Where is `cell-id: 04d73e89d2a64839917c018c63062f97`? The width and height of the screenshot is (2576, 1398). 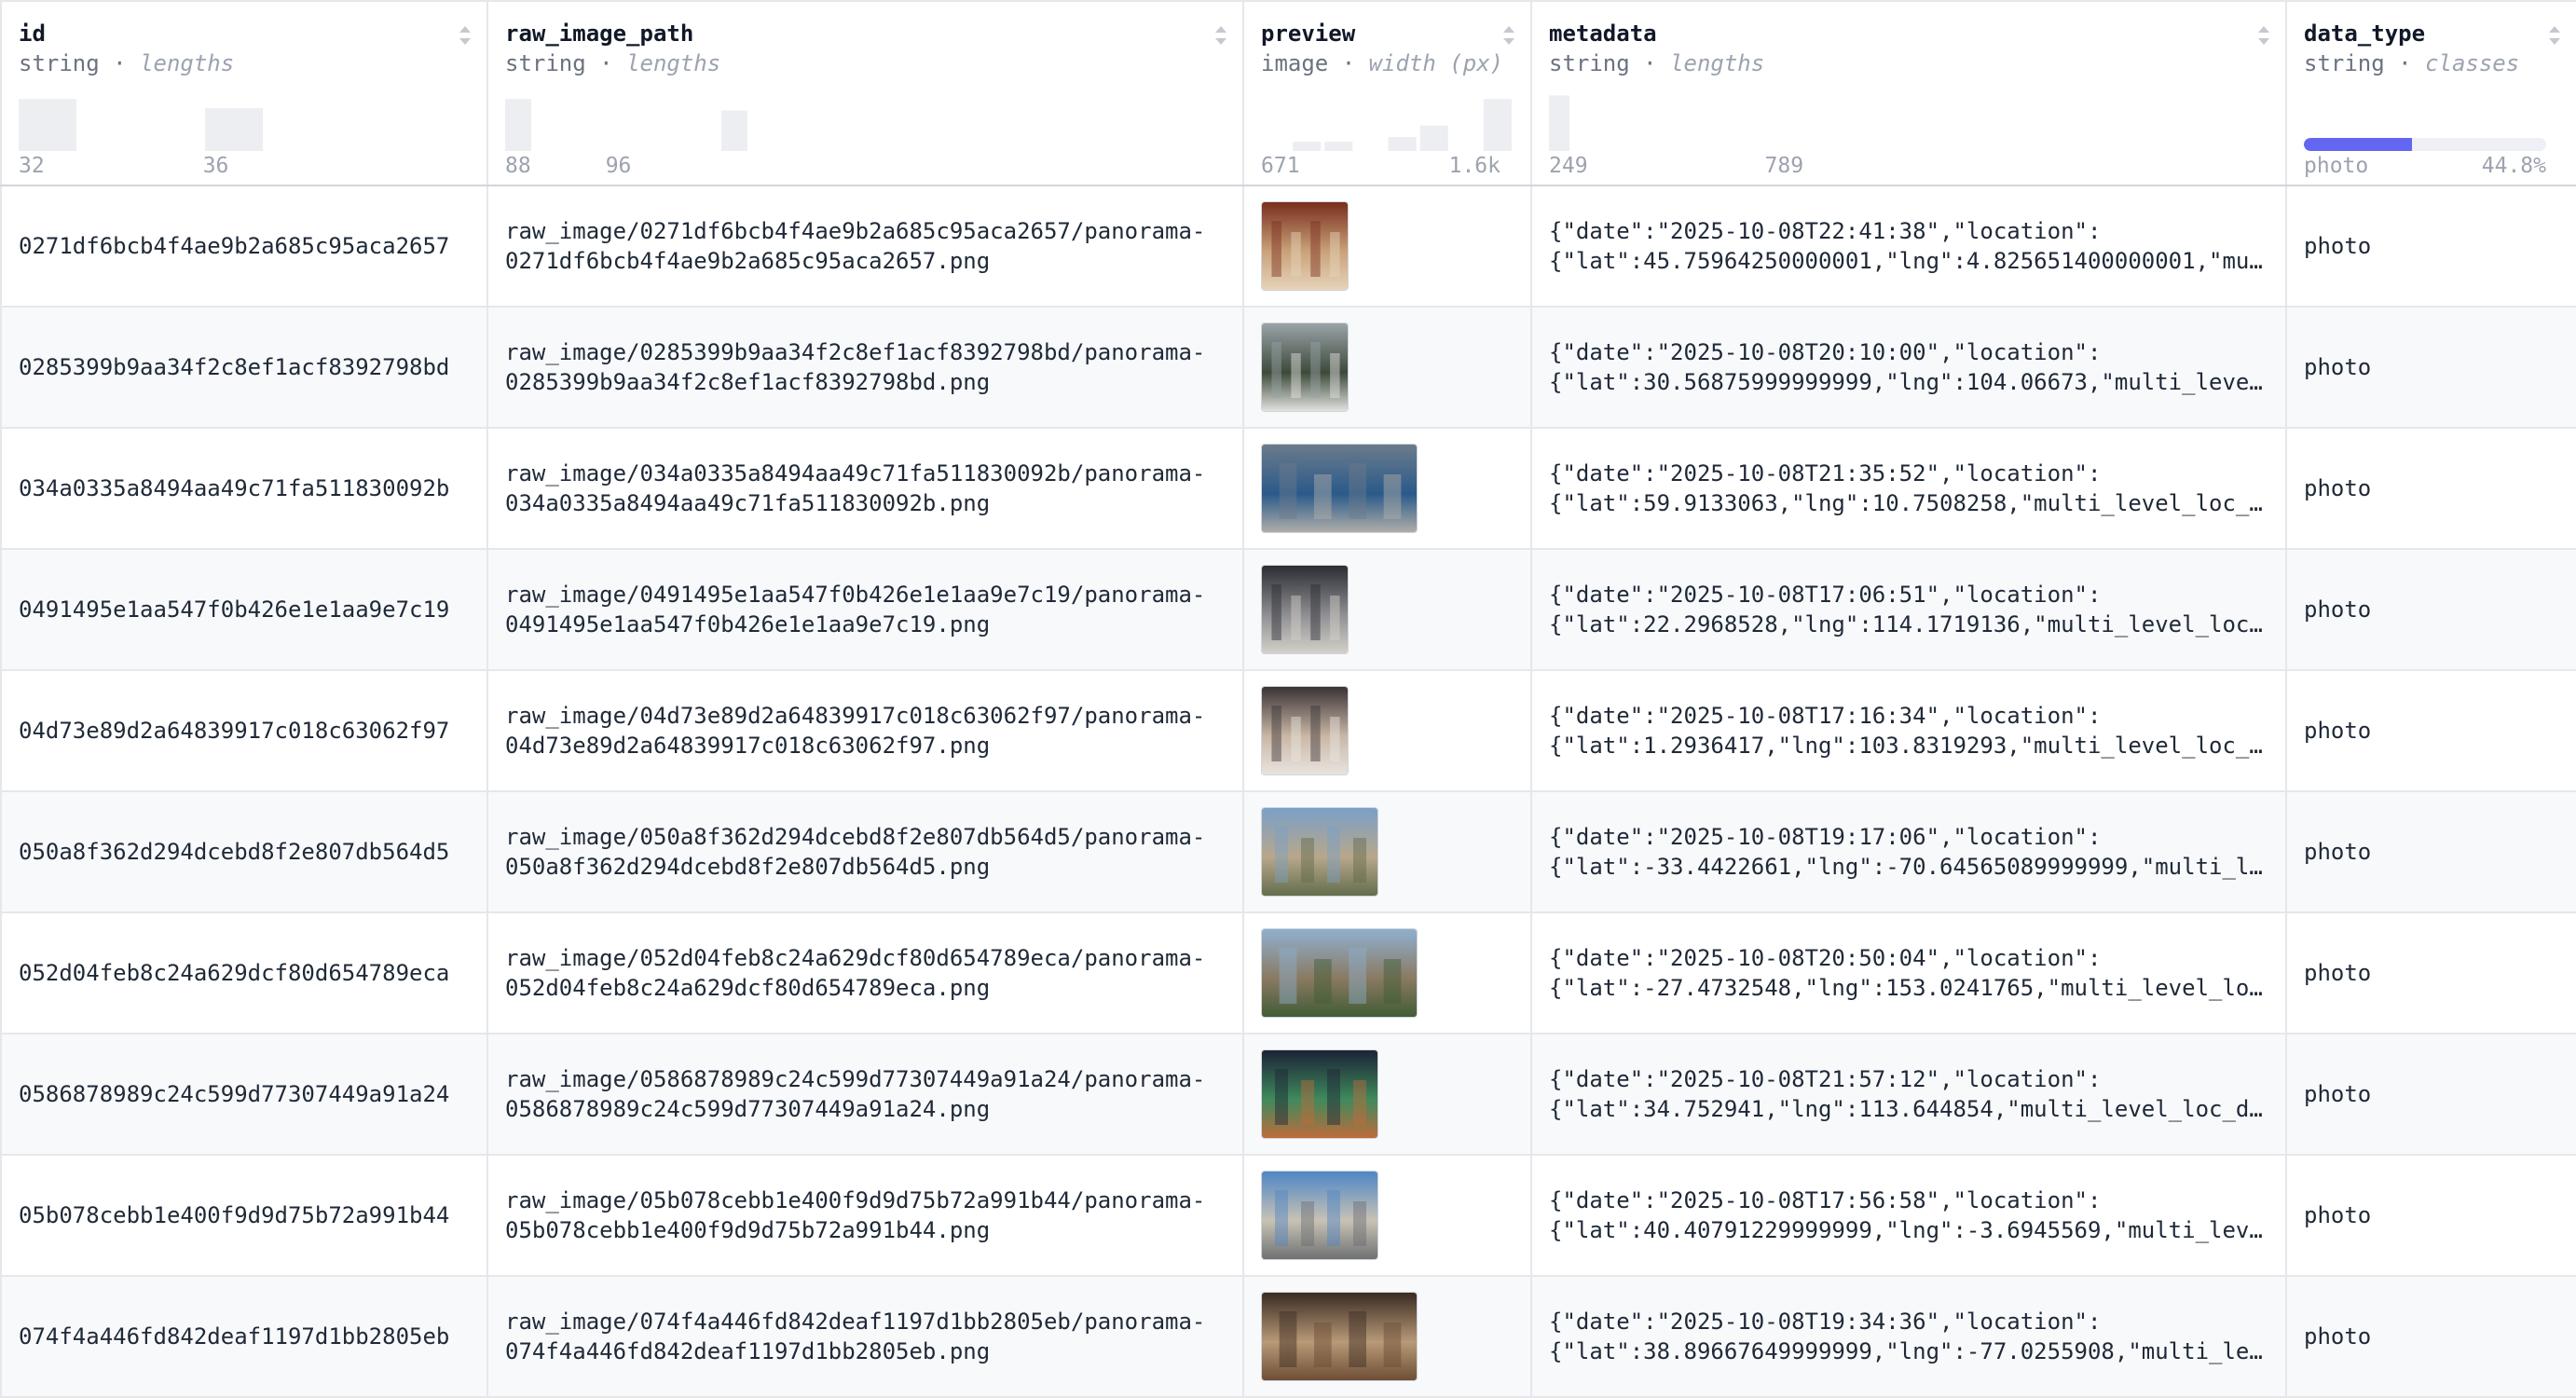
cell-id: 04d73e89d2a64839917c018c63062f97 is located at coordinates (244, 731).